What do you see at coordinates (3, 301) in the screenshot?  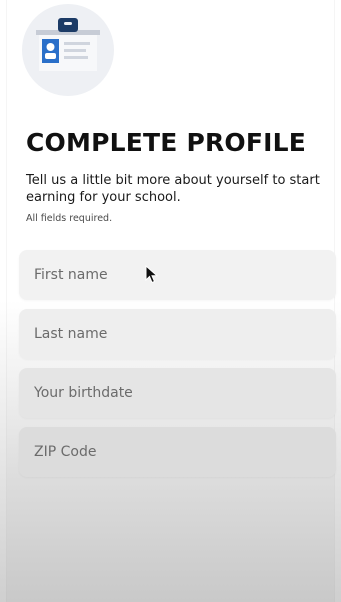 I see `left-edge` at bounding box center [3, 301].